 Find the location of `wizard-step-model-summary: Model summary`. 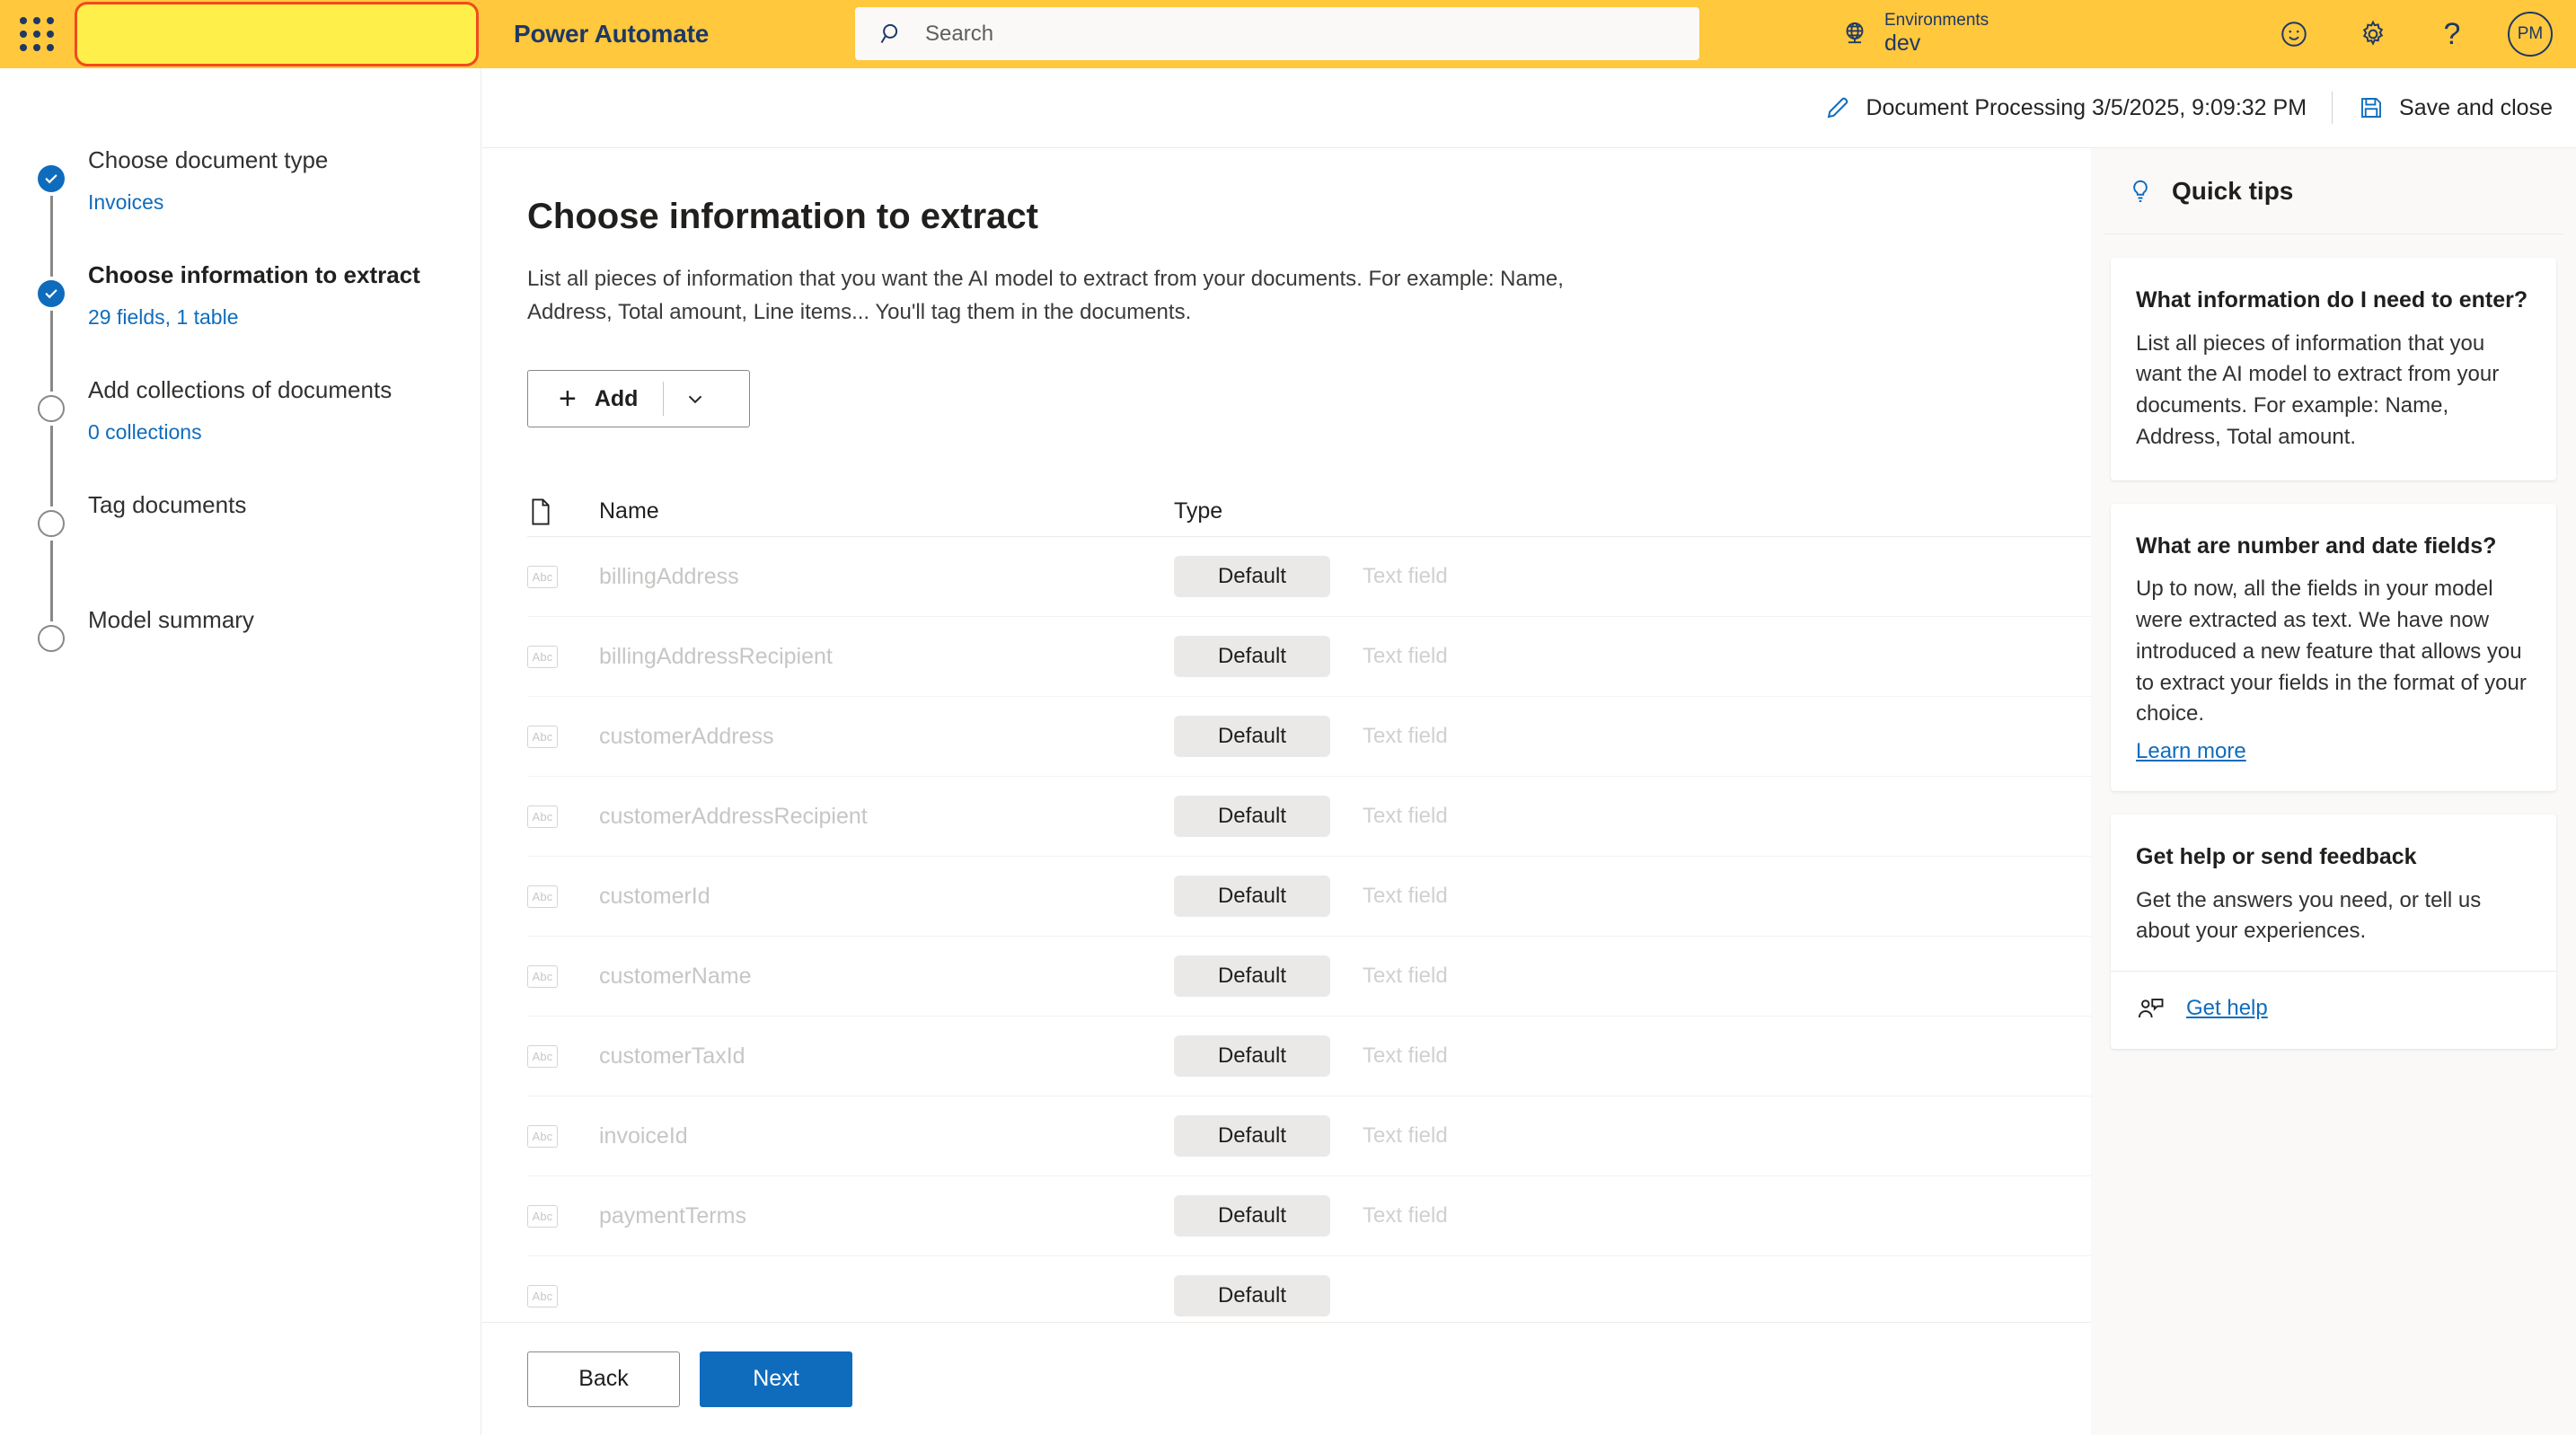

wizard-step-model-summary: Model summary is located at coordinates (240, 632).